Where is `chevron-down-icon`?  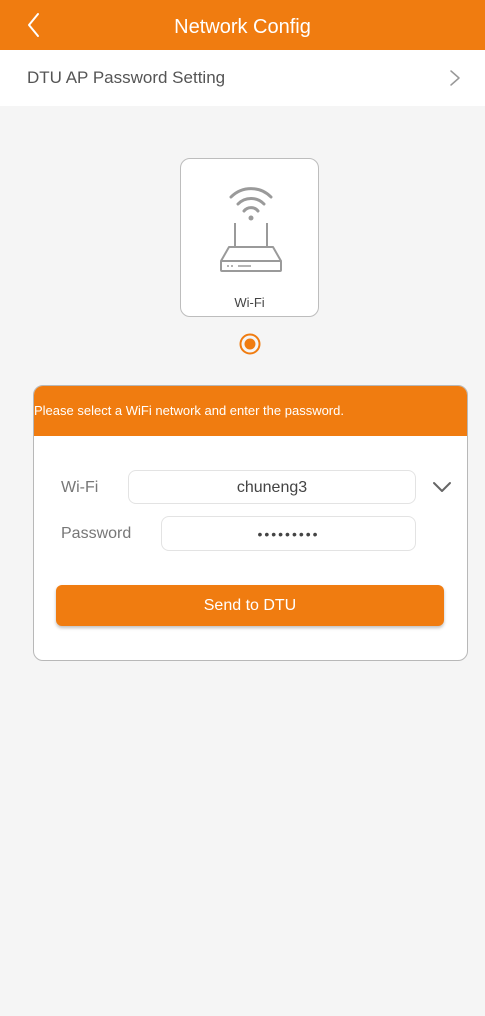 chevron-down-icon is located at coordinates (442, 487).